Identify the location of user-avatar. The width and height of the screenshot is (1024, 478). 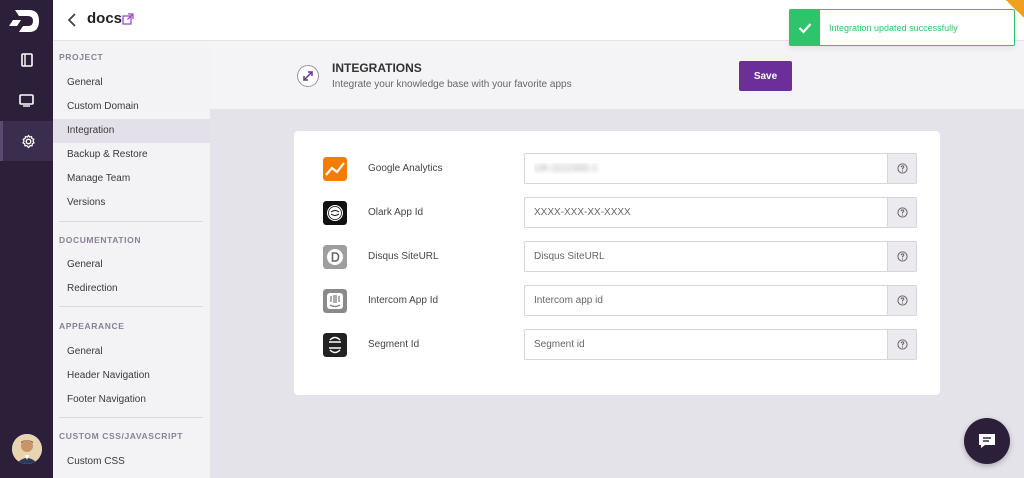
(27, 449).